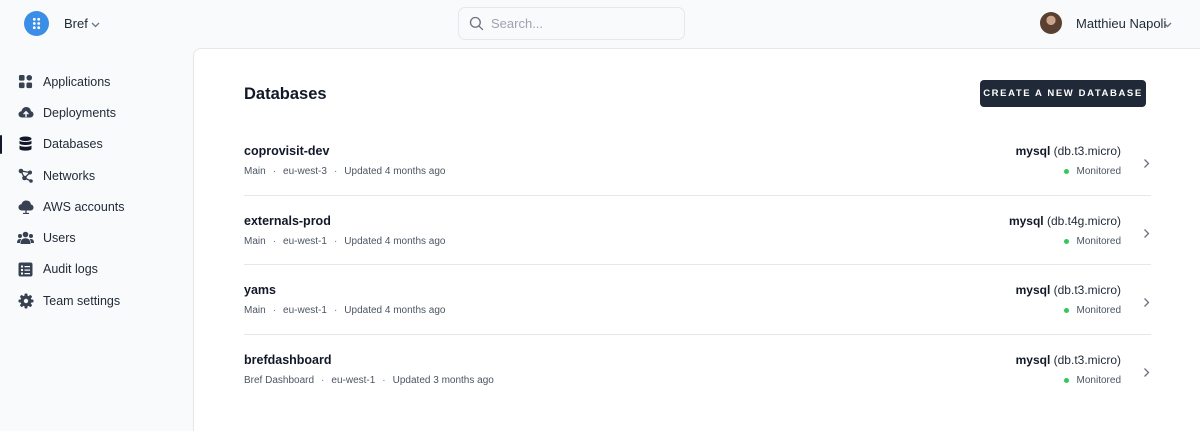 The image size is (1200, 431). What do you see at coordinates (82, 300) in the screenshot?
I see `sidebar-item-label: Team settings` at bounding box center [82, 300].